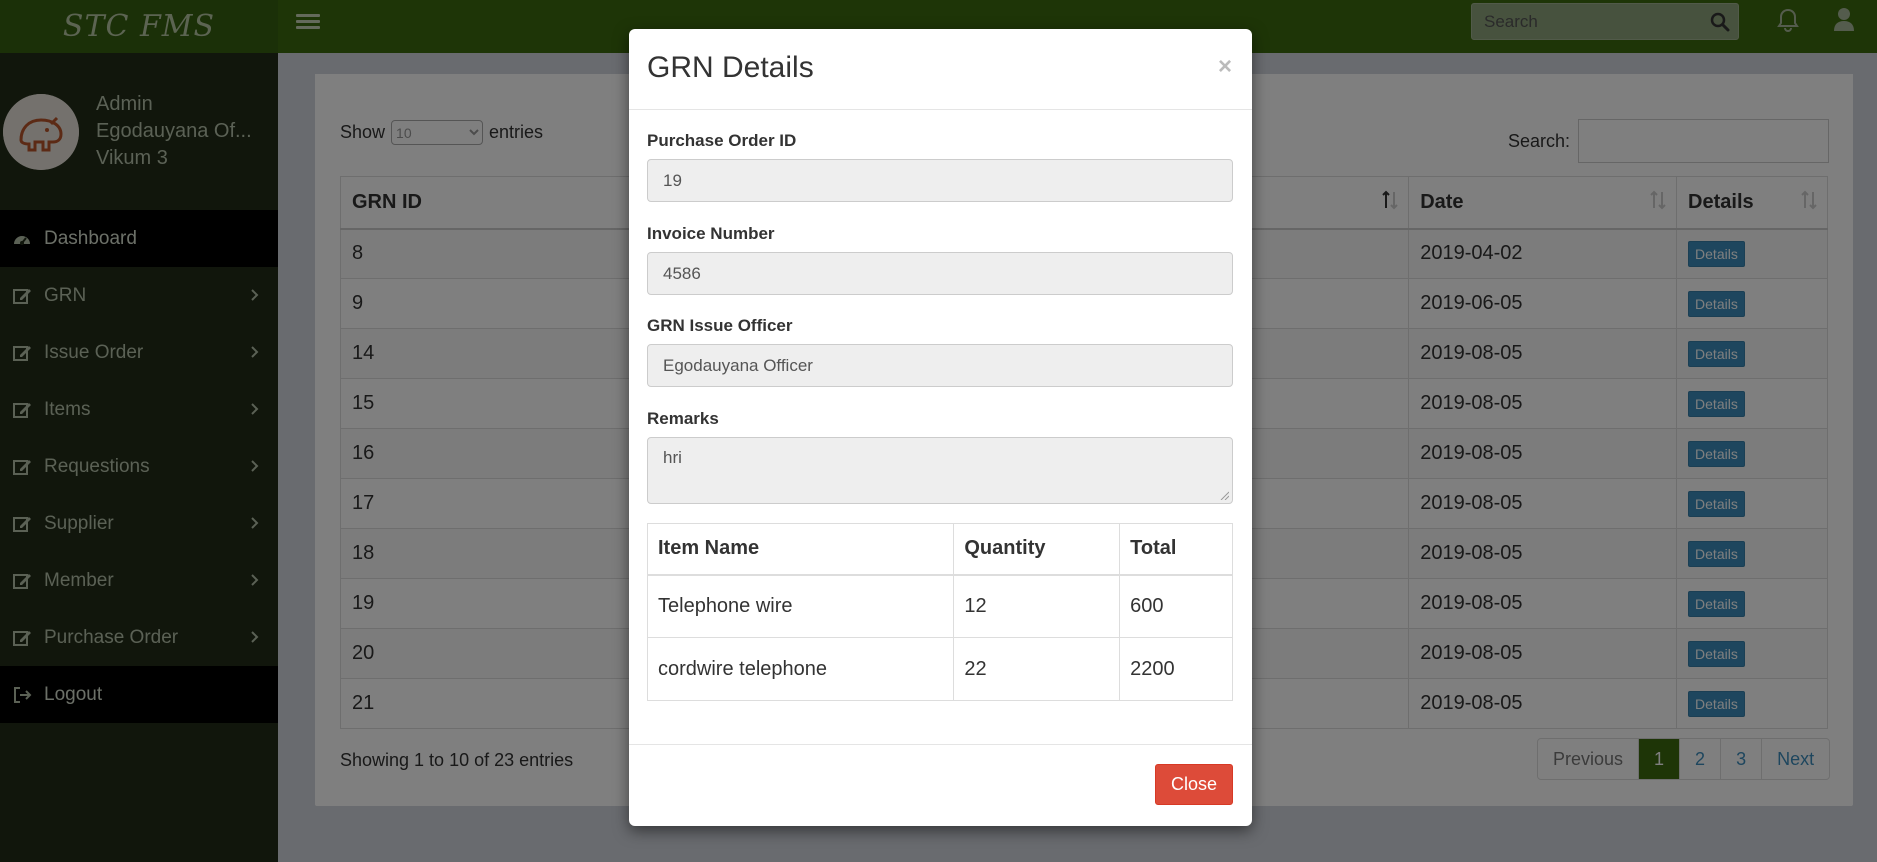 The image size is (1877, 862). What do you see at coordinates (940, 365) in the screenshot?
I see `officer-field: Egodauyana Officer` at bounding box center [940, 365].